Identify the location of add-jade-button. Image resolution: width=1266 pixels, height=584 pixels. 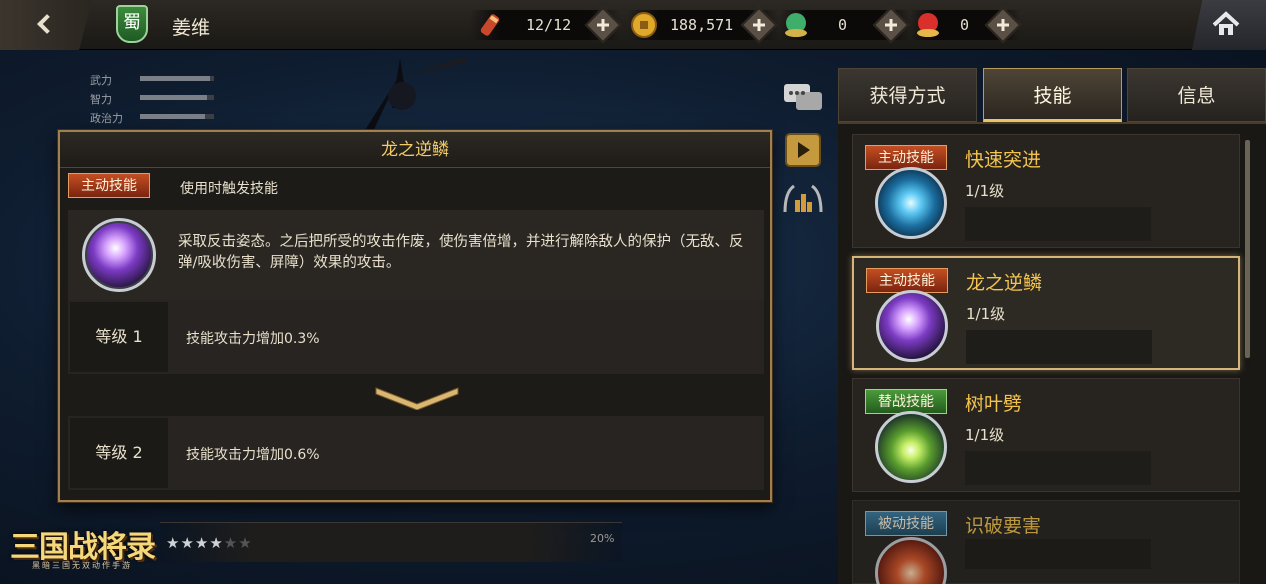
(891, 25).